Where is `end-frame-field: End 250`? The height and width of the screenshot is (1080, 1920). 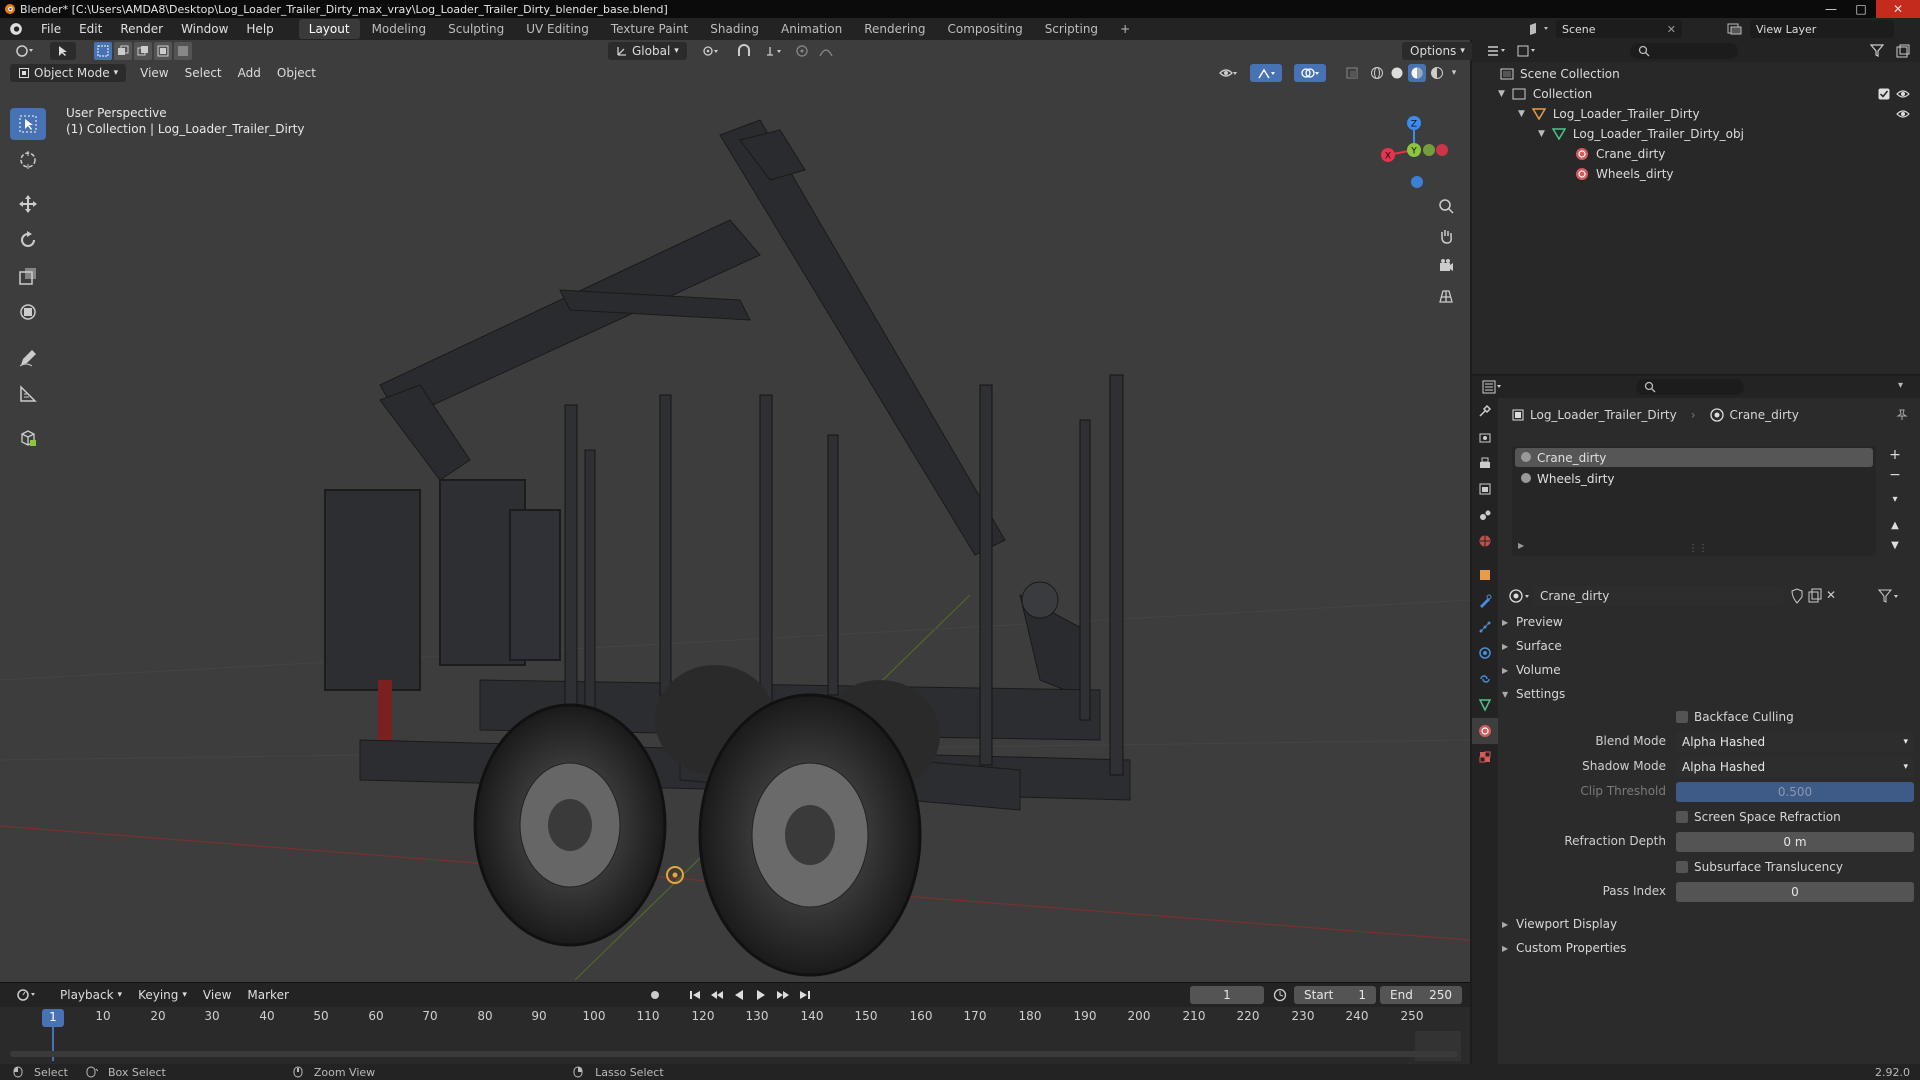
end-frame-field: End 250 is located at coordinates (1421, 995).